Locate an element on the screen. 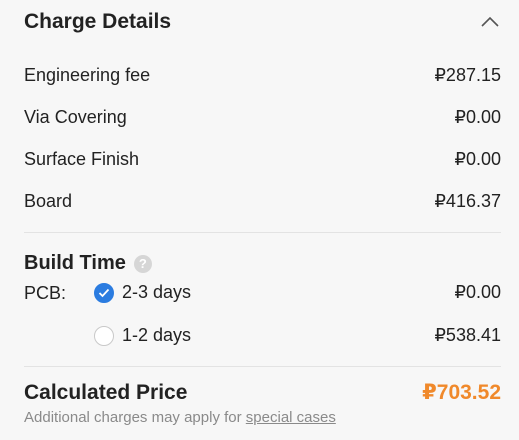 The width and height of the screenshot is (519, 440). special-cases-link: special cases is located at coordinates (291, 417).